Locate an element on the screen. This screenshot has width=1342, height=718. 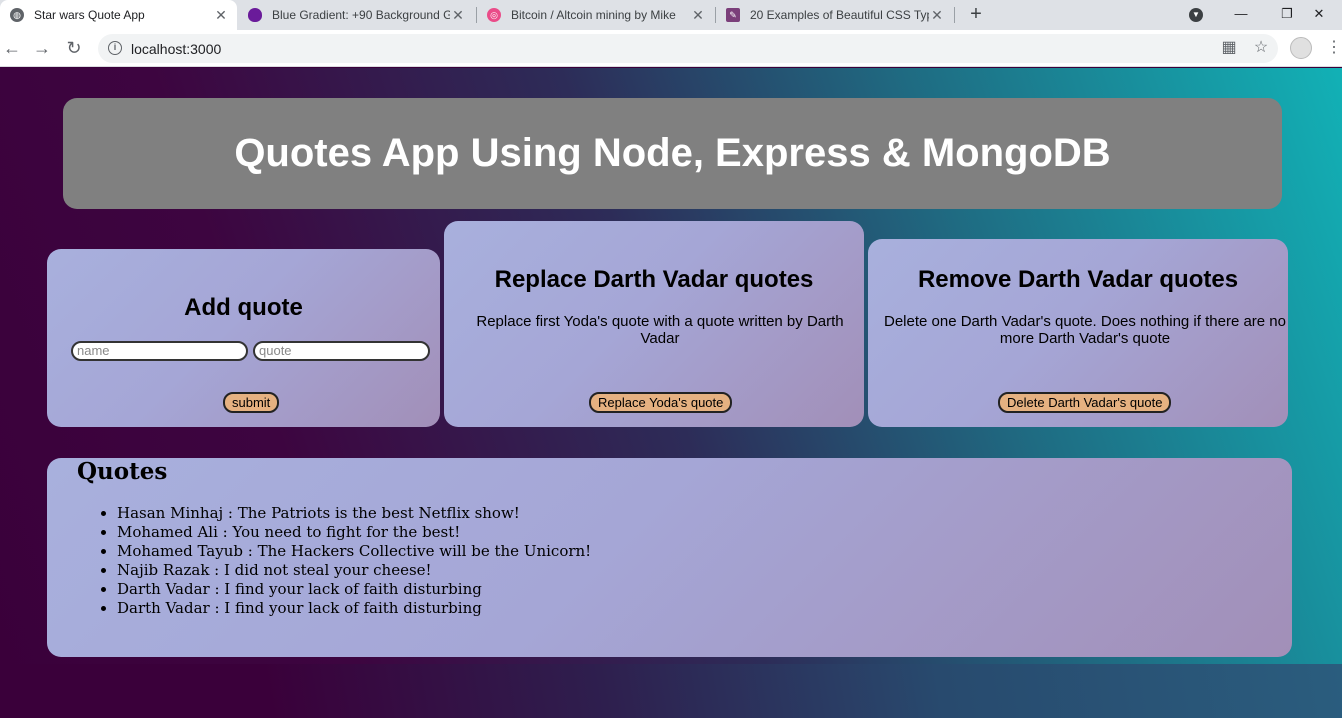
url-text: localhost:3000 is located at coordinates (176, 49).